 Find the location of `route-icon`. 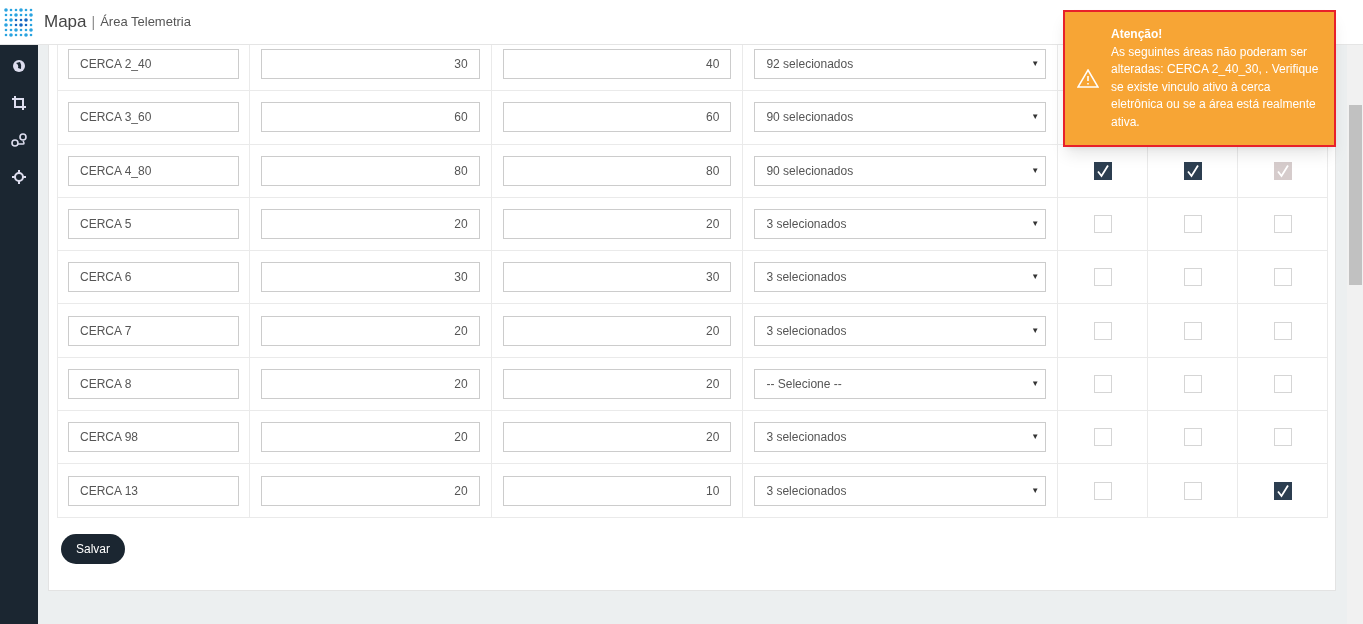

route-icon is located at coordinates (19, 140).